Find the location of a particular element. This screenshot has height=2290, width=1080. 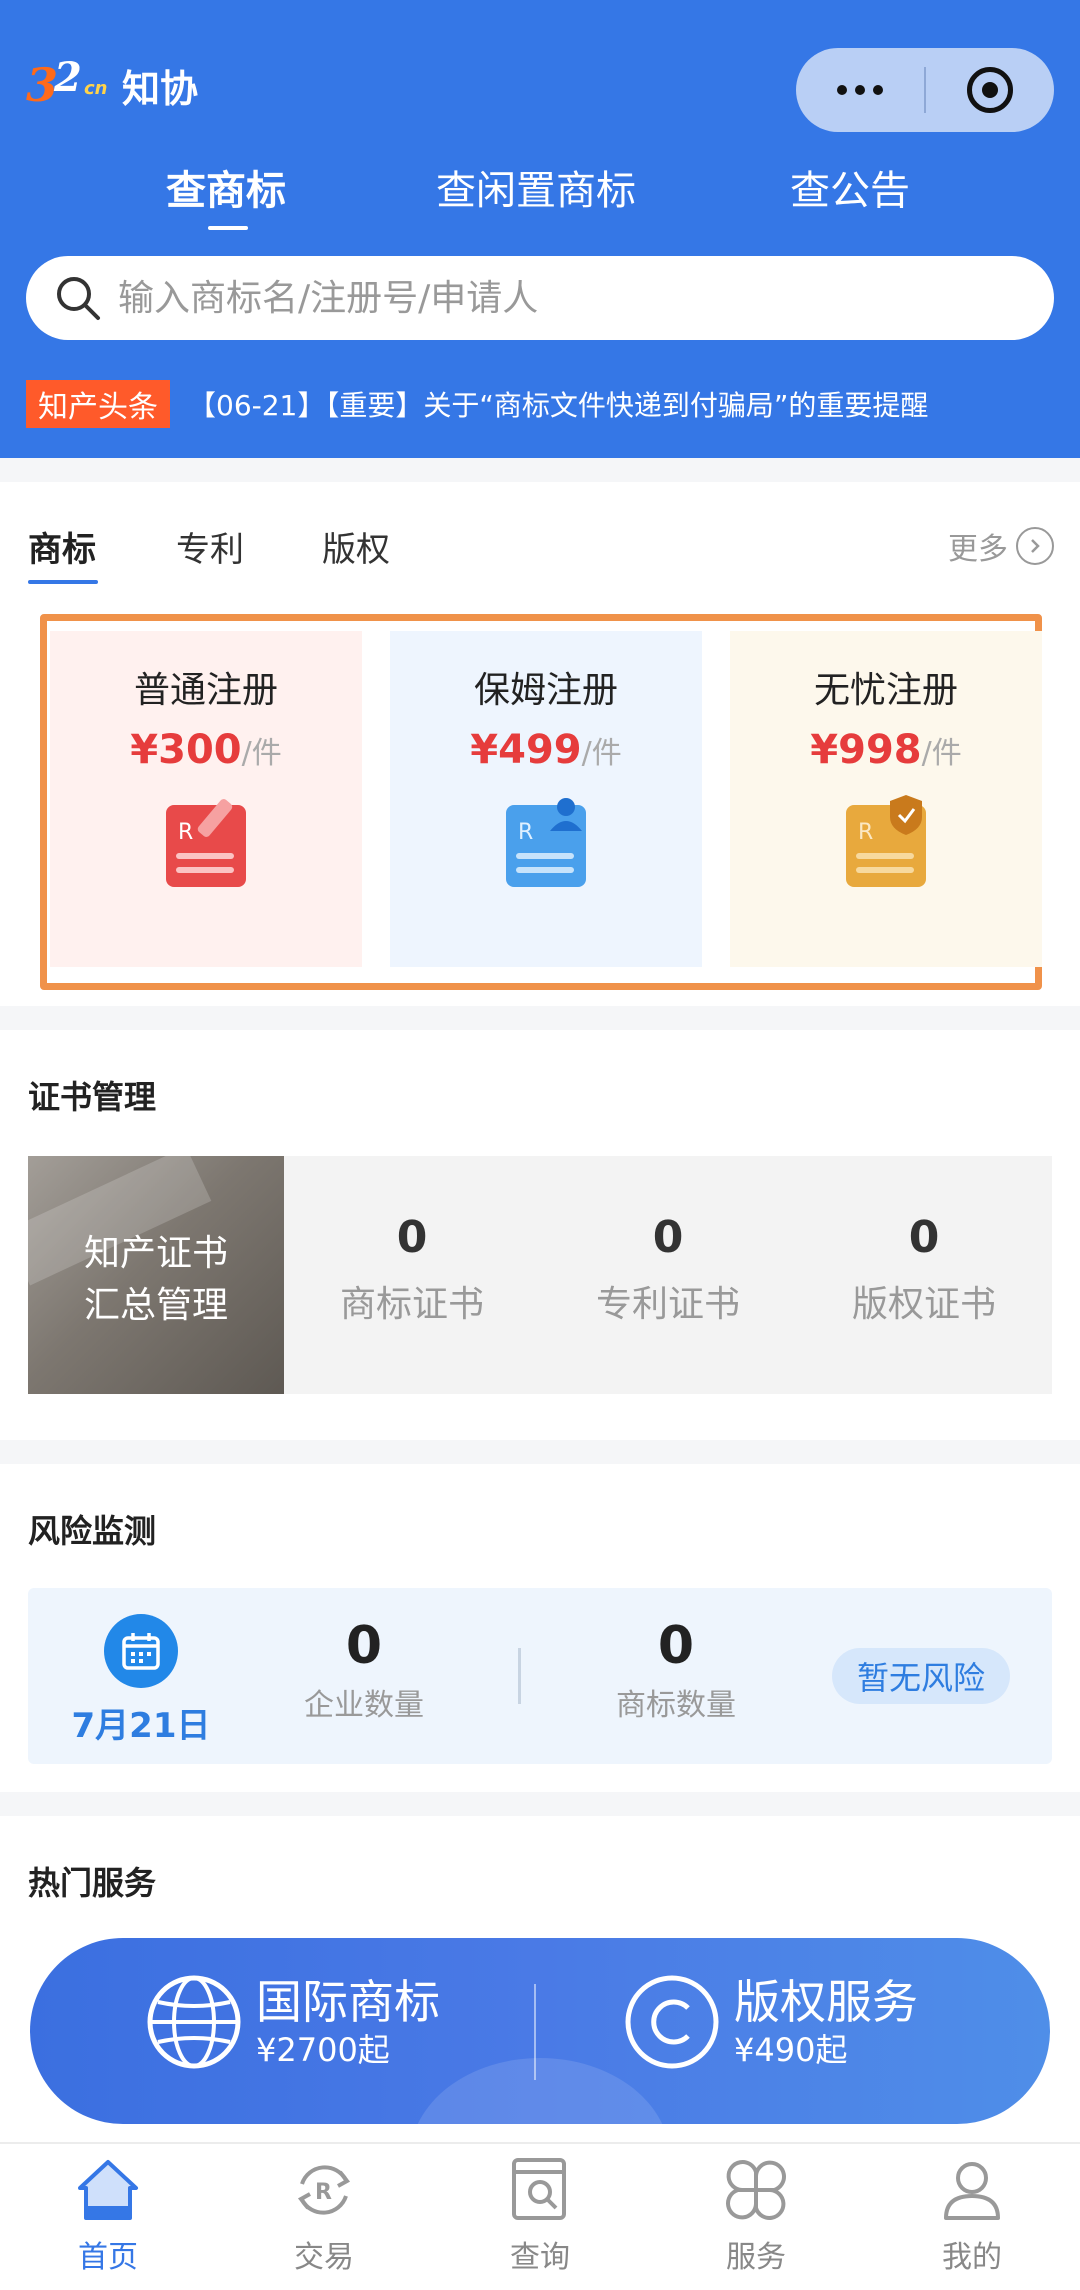

category-tabs: 商标 专利 版权 更多 is located at coordinates (540, 547).